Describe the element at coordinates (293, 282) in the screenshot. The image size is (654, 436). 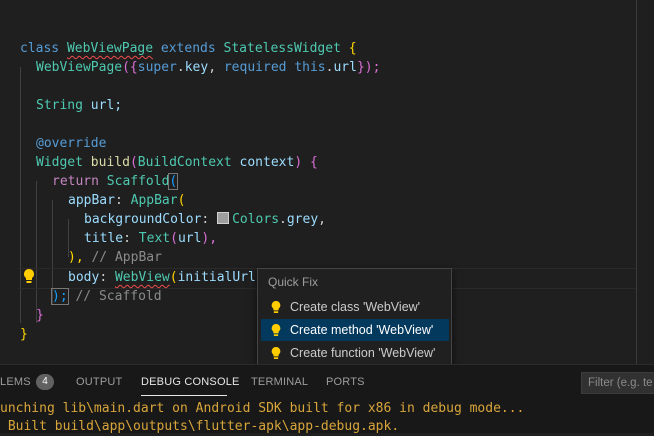
I see `quick-fix-title: Quick Fix` at that location.